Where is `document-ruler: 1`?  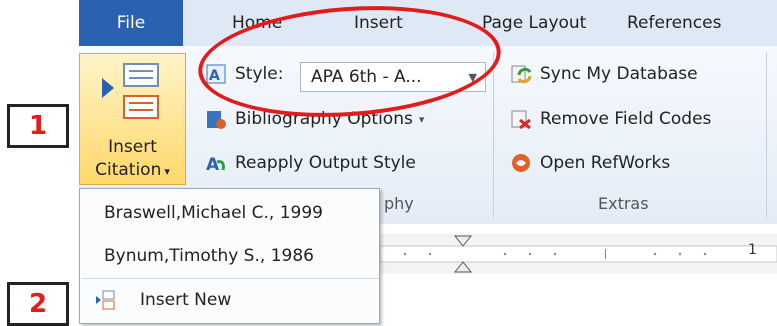
document-ruler: 1 is located at coordinates (578, 254).